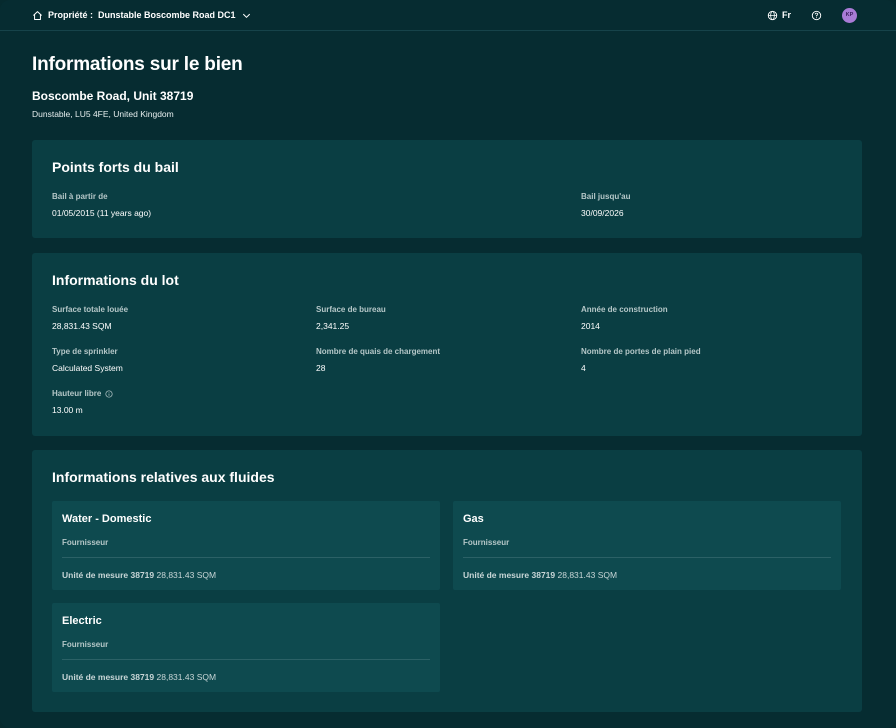 This screenshot has height=728, width=896. I want to click on field-value: 13.00 m, so click(67, 410).